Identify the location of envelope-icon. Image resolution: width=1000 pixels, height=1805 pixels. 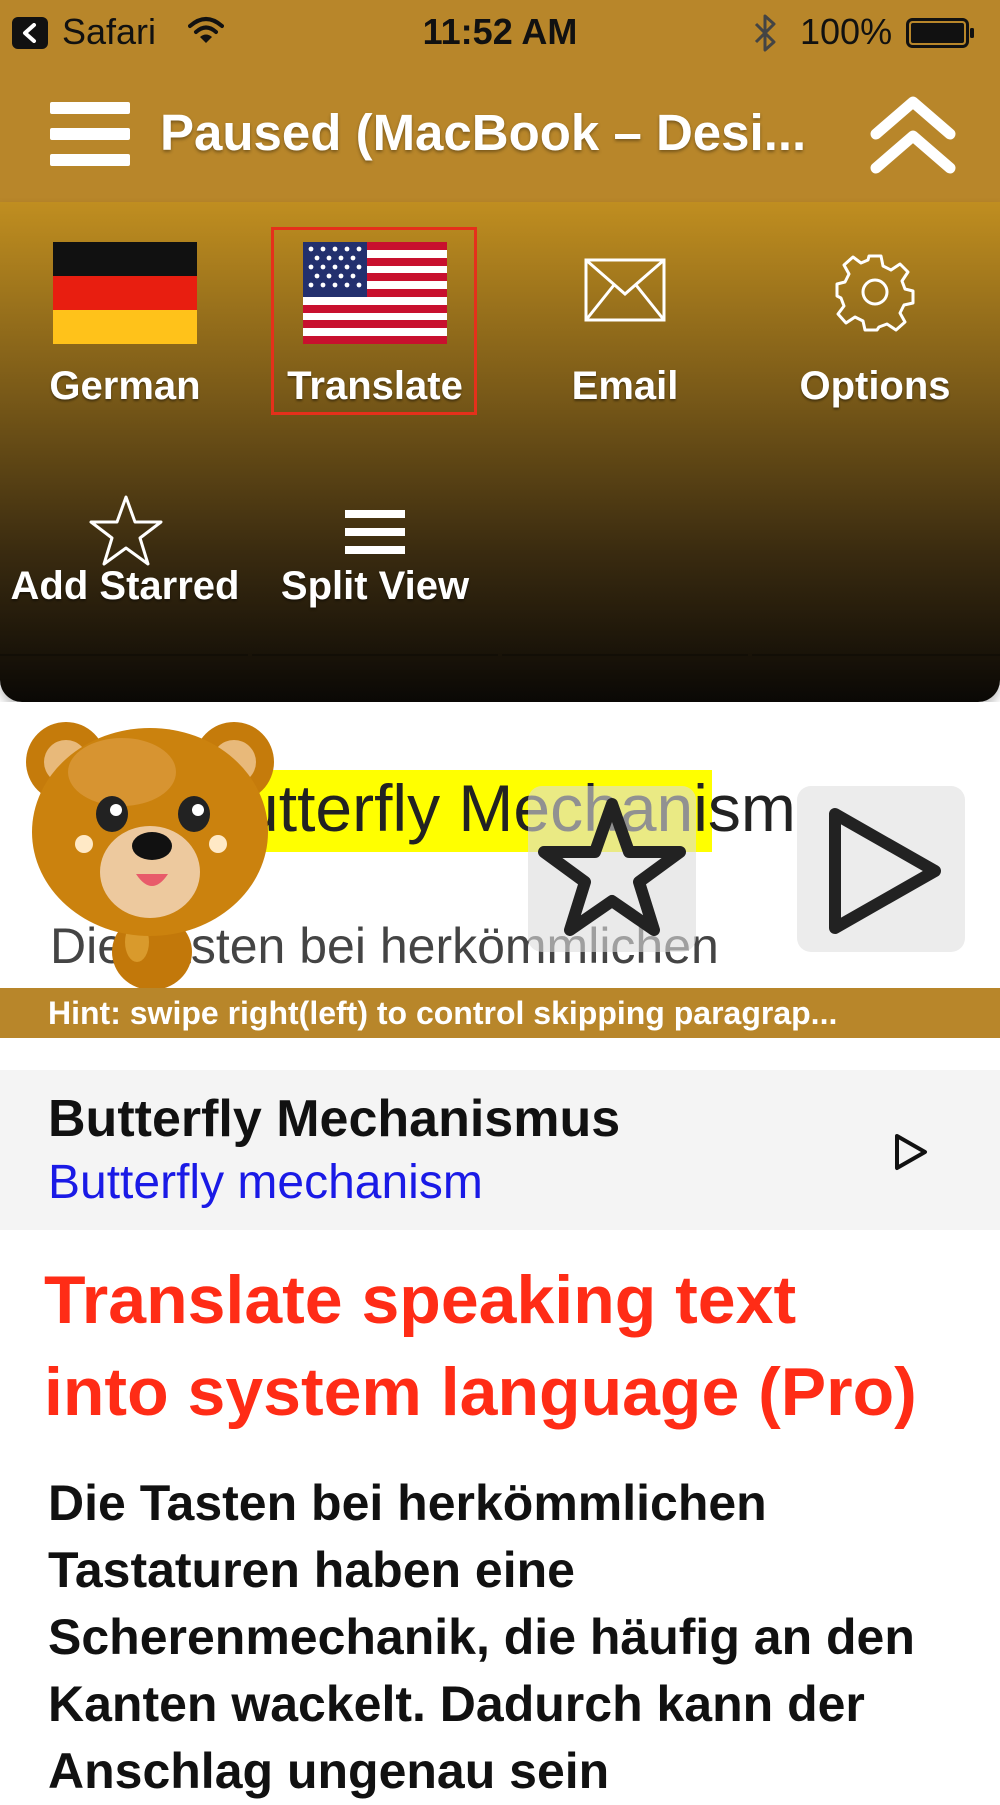
(625, 290).